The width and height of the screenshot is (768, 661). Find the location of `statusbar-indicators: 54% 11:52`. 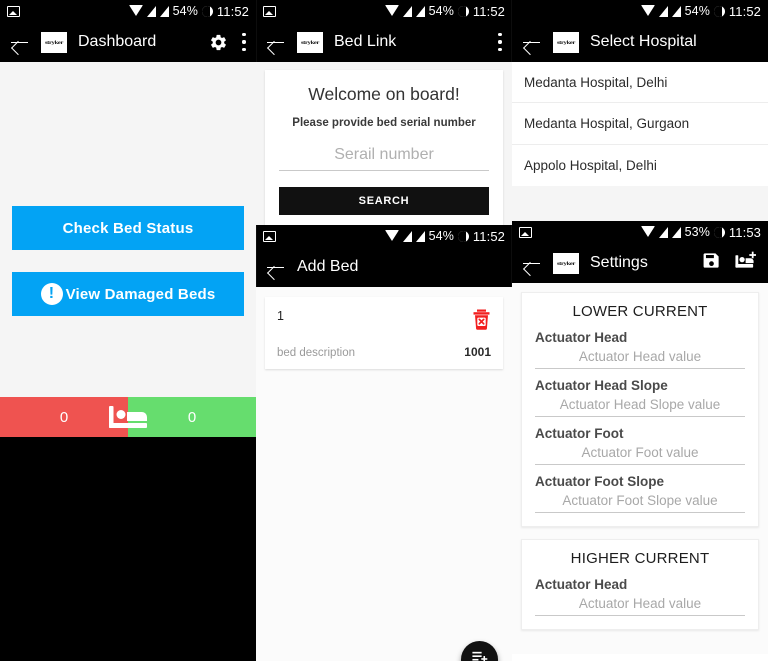

statusbar-indicators: 54% 11:52 is located at coordinates (188, 11).